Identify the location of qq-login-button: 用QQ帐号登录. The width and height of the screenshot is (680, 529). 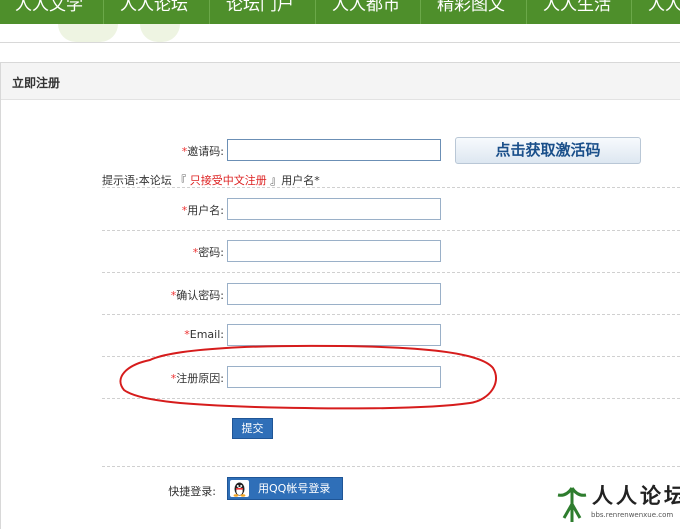
(285, 488).